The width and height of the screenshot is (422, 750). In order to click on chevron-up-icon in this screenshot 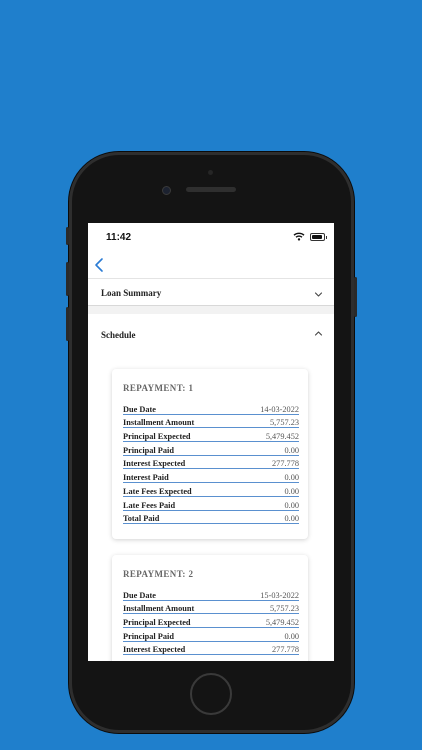, I will do `click(318, 333)`.